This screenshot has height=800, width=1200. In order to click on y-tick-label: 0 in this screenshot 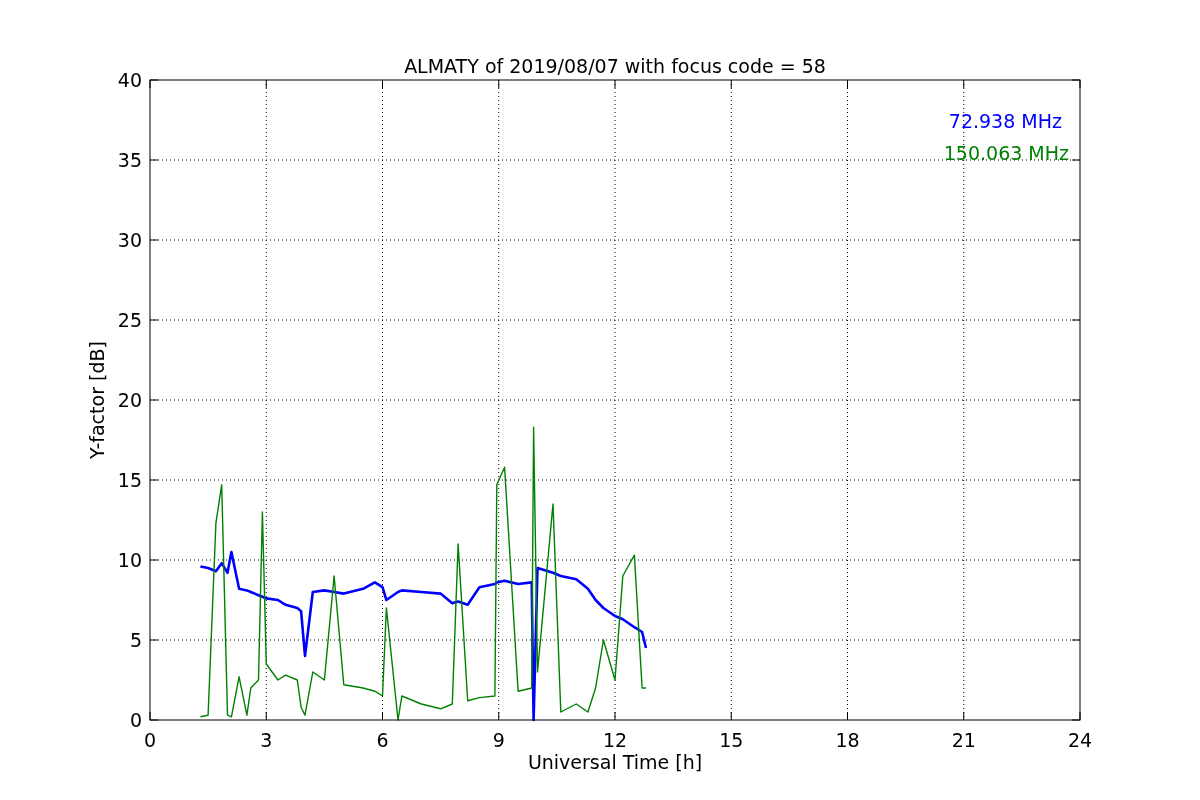, I will do `click(135, 720)`.